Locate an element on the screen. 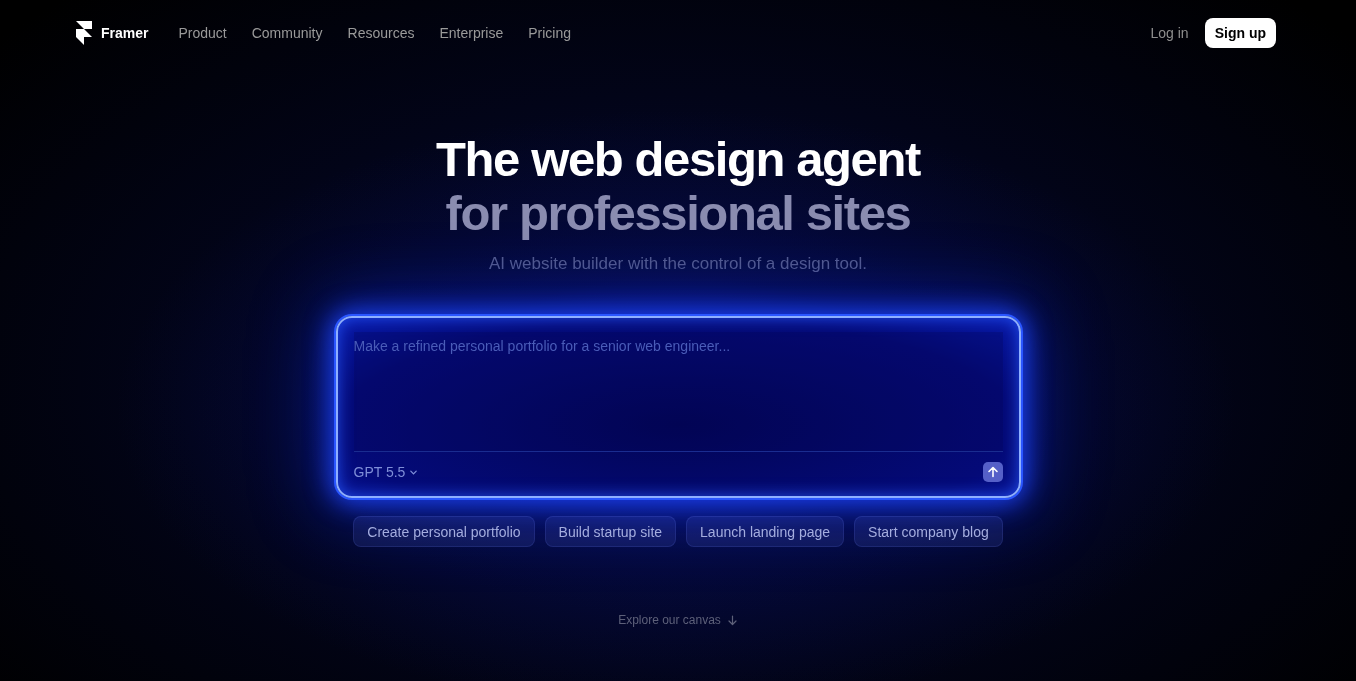 This screenshot has height=681, width=1356. framer-logo-link: Framer is located at coordinates (112, 33).